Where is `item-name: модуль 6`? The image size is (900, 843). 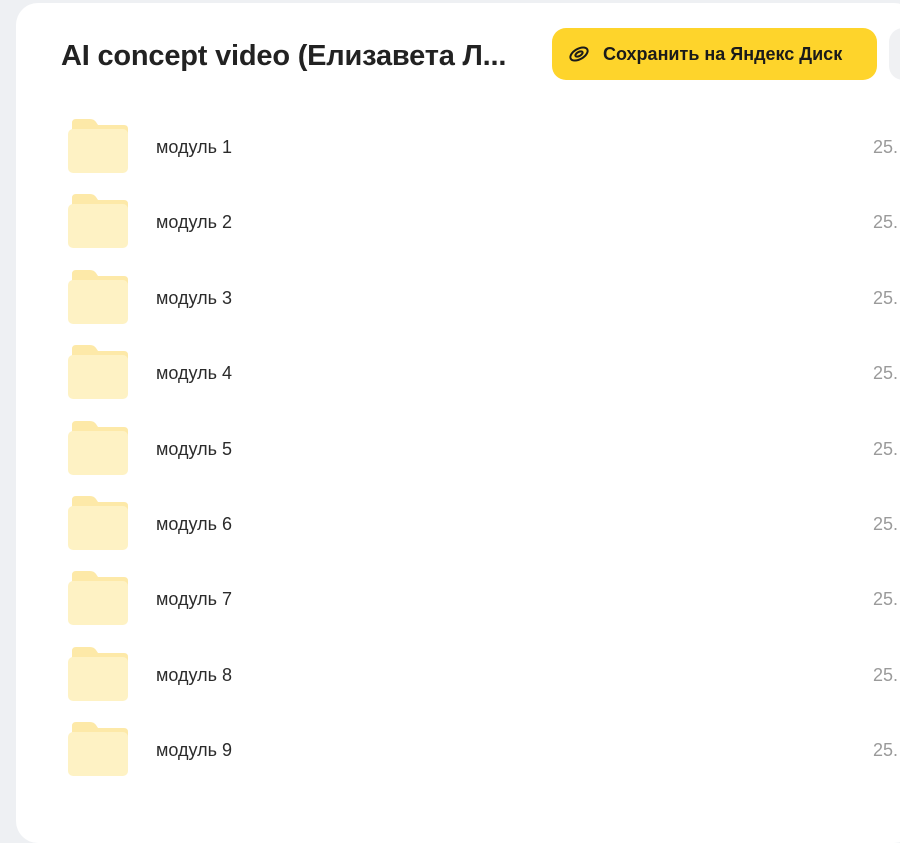
item-name: модуль 6 is located at coordinates (194, 523).